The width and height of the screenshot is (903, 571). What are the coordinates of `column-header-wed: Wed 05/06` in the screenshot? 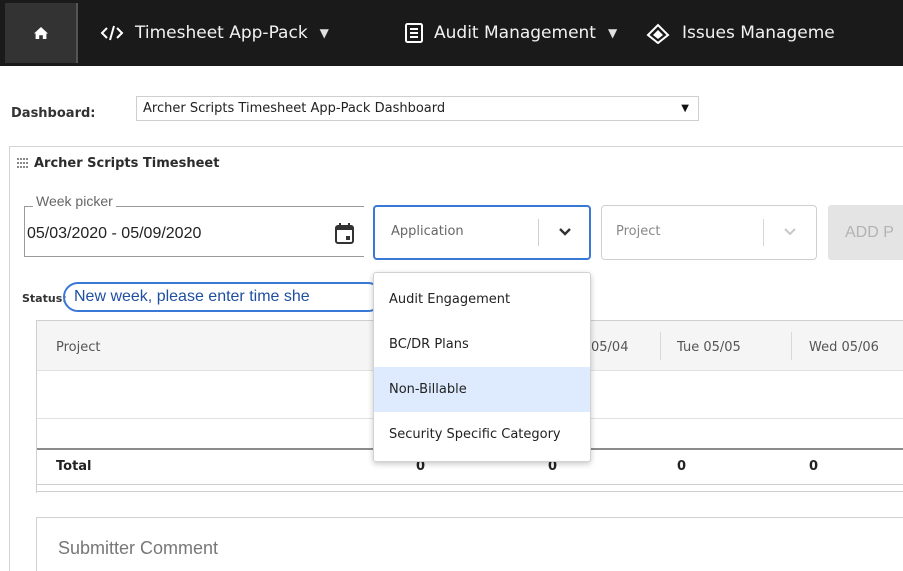 It's located at (844, 347).